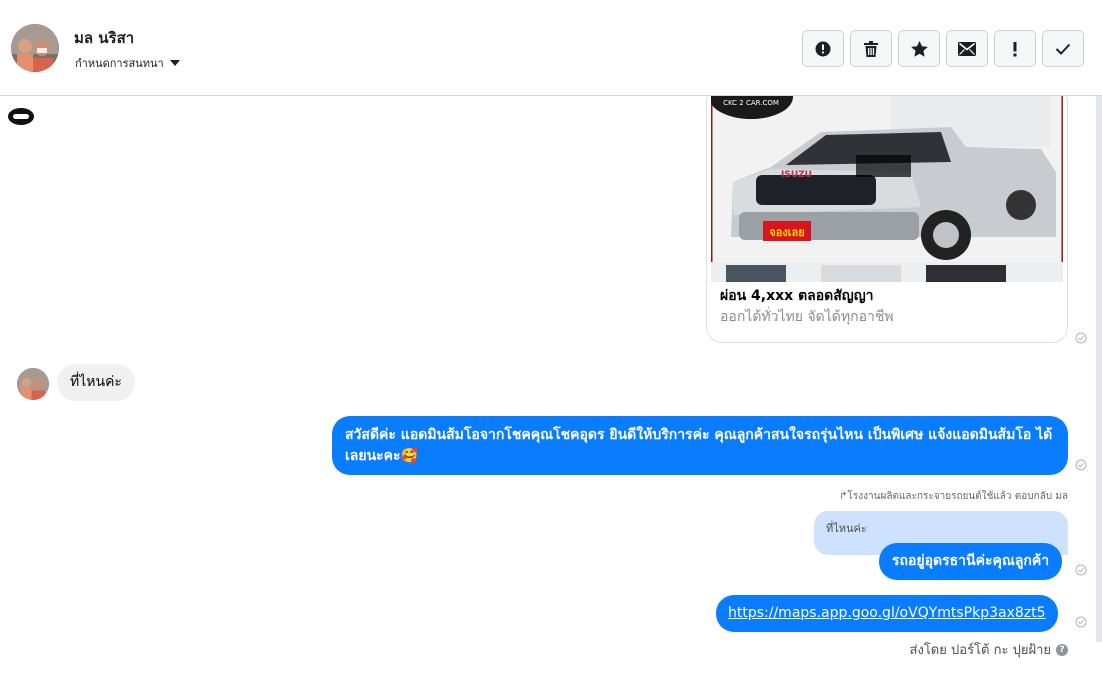 The width and height of the screenshot is (1102, 676). What do you see at coordinates (1062, 649) in the screenshot?
I see `help-icon: ?` at bounding box center [1062, 649].